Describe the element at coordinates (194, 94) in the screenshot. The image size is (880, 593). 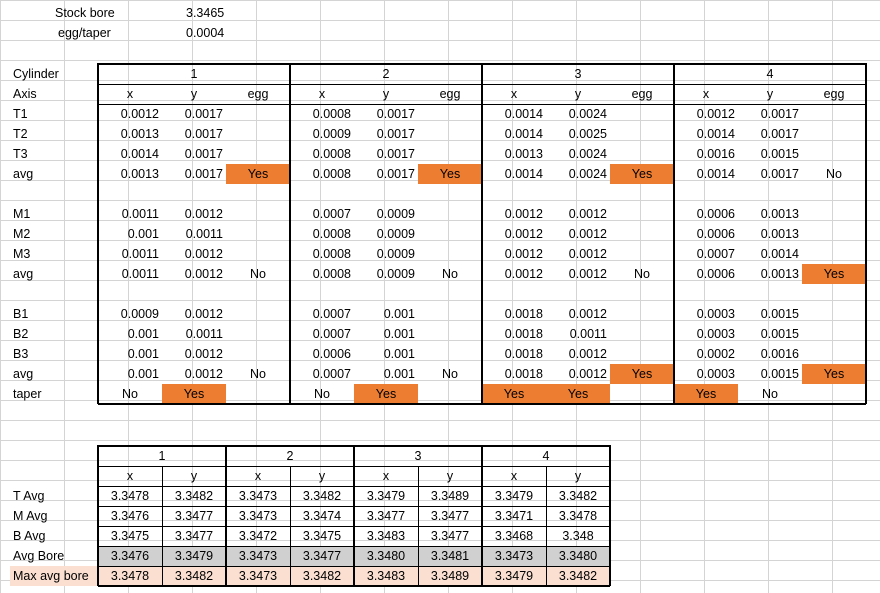
I see `axis-header-y: y` at that location.